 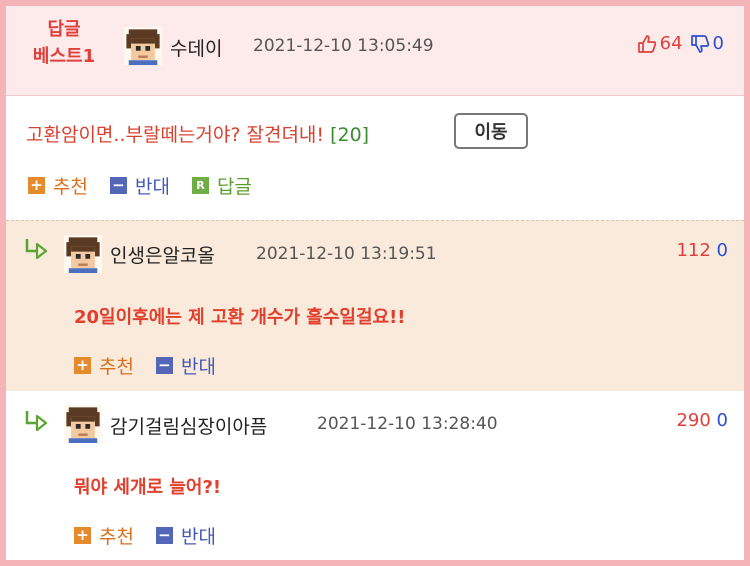 I want to click on reply-votes: 112 0, so click(x=702, y=250).